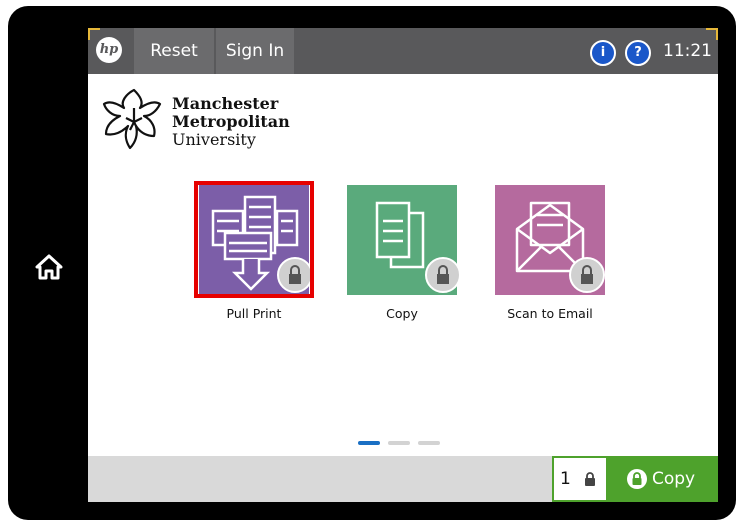  Describe the element at coordinates (565, 479) in the screenshot. I see `copies-value: 1` at that location.